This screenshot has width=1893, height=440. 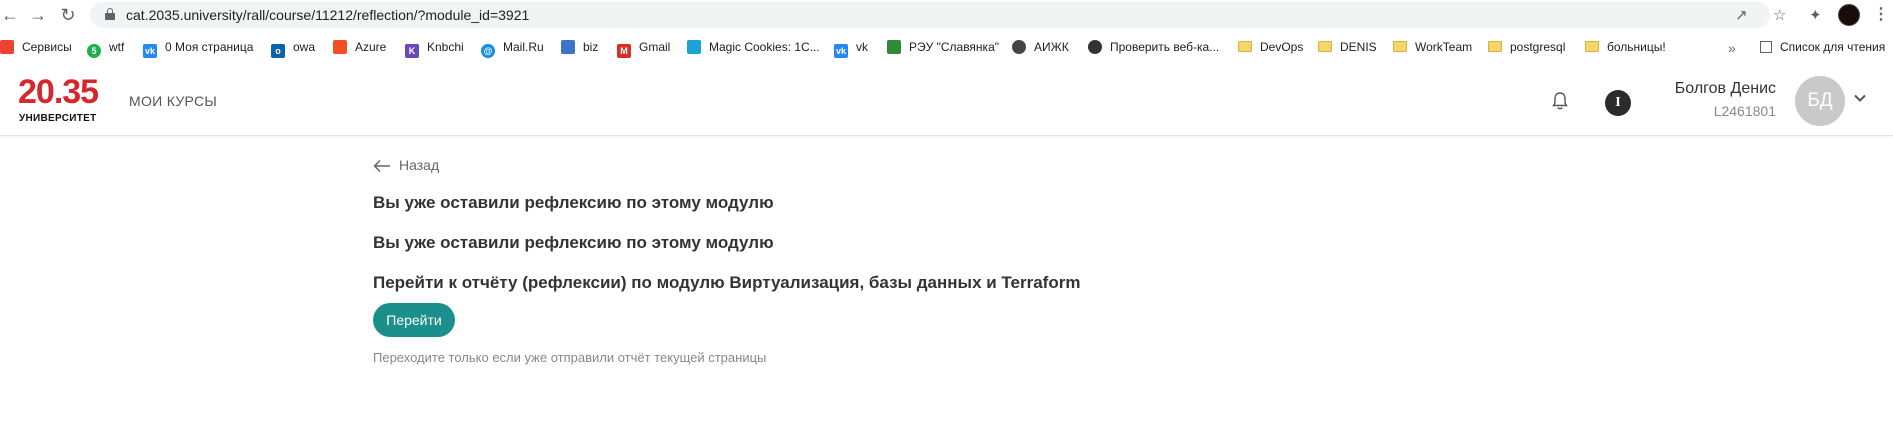 What do you see at coordinates (1019, 47) in the screenshot?
I see `globe-icon` at bounding box center [1019, 47].